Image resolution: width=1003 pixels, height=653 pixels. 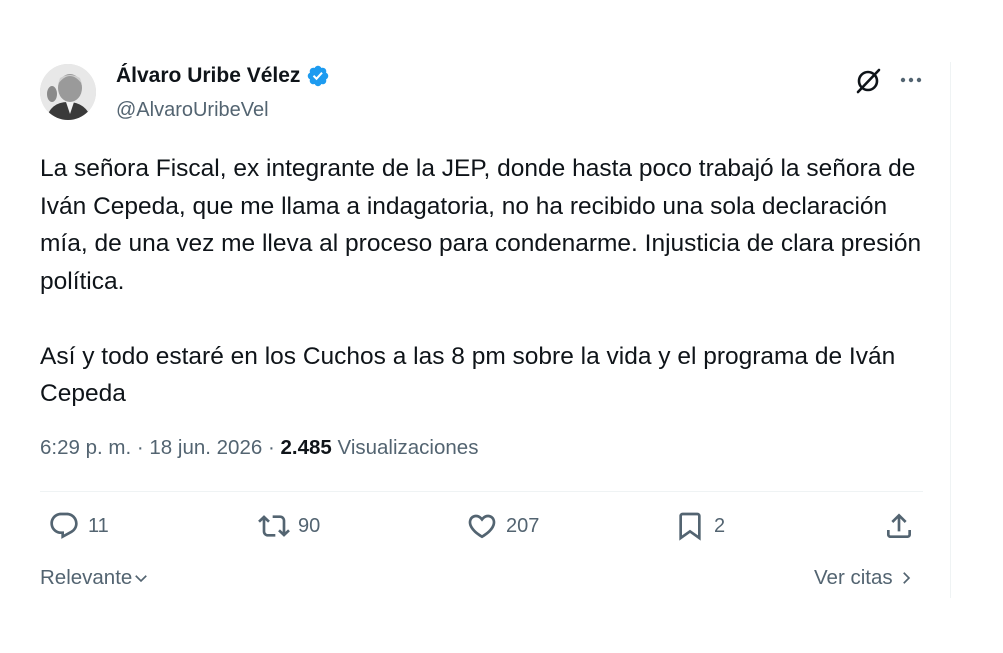 I want to click on avatar, so click(x=68, y=92).